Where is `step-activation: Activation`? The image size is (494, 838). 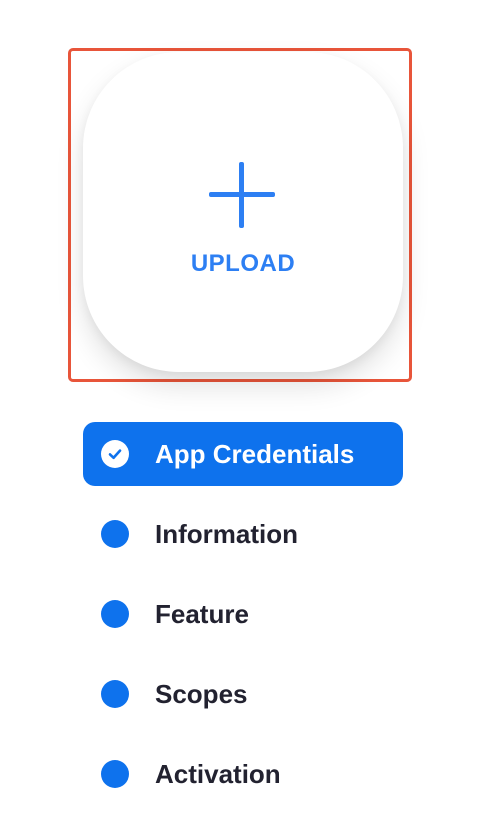
step-activation: Activation is located at coordinates (243, 774).